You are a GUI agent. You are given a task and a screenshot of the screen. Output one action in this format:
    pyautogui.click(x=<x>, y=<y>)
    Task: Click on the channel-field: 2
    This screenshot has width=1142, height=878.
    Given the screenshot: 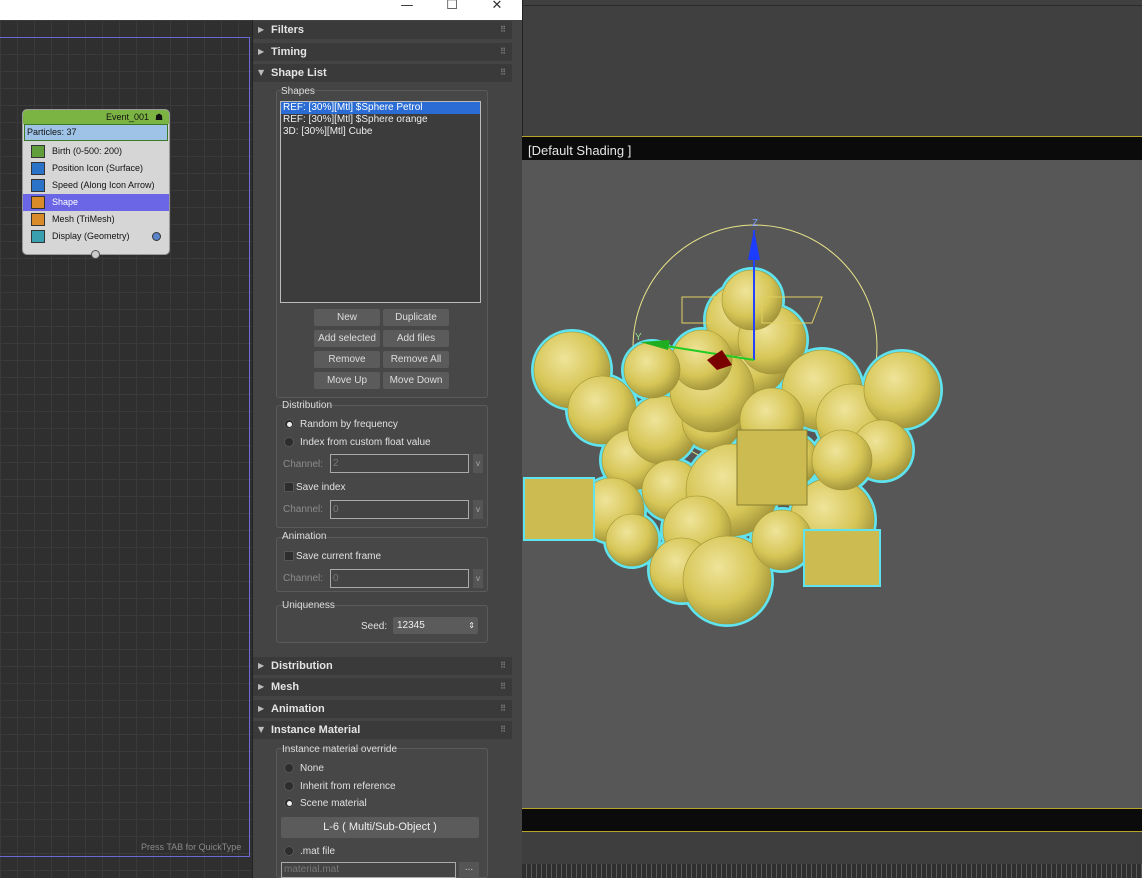 What is the action you would take?
    pyautogui.click(x=399, y=463)
    